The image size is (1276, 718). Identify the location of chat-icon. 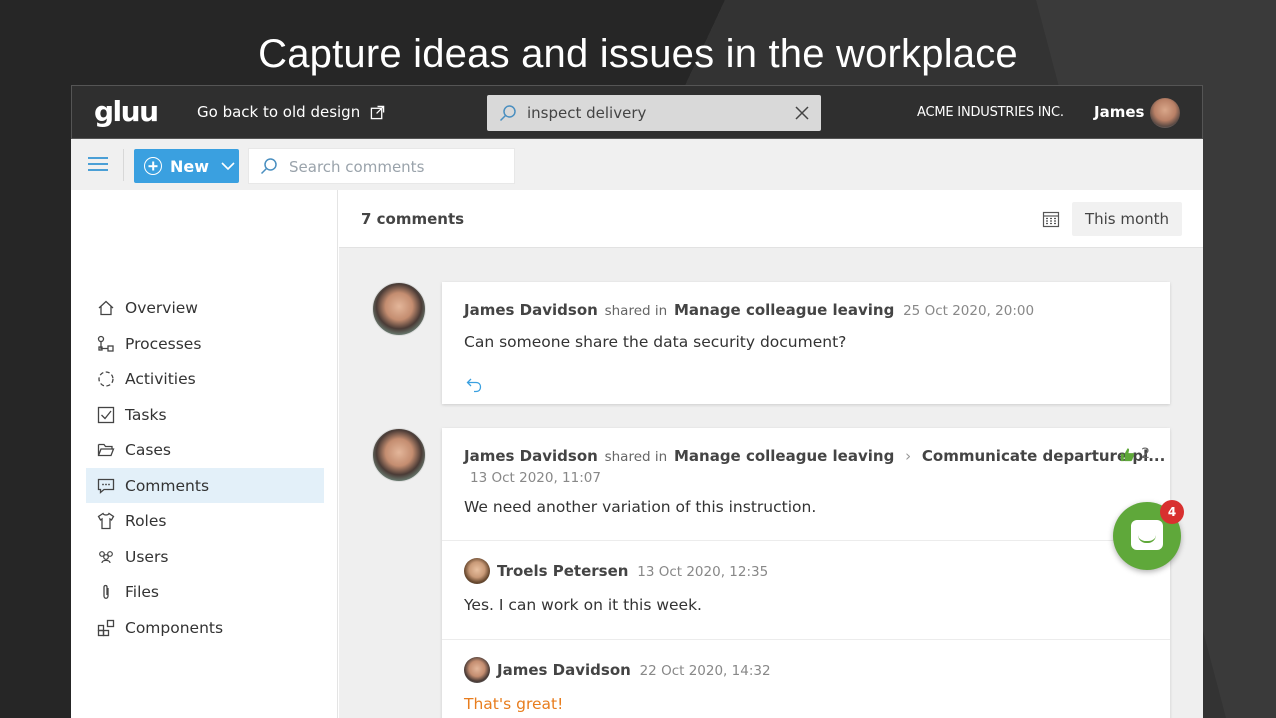
(1147, 535).